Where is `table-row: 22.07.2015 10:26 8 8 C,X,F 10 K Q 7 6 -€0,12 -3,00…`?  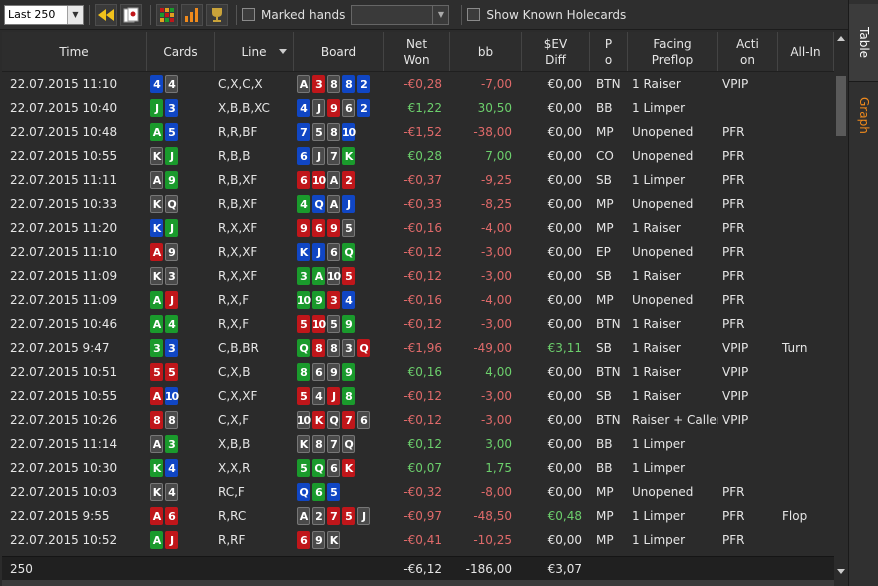 table-row: 22.07.2015 10:26 8 8 C,X,F 10 K Q 7 6 -€0,12 -3,00… is located at coordinates (418, 420).